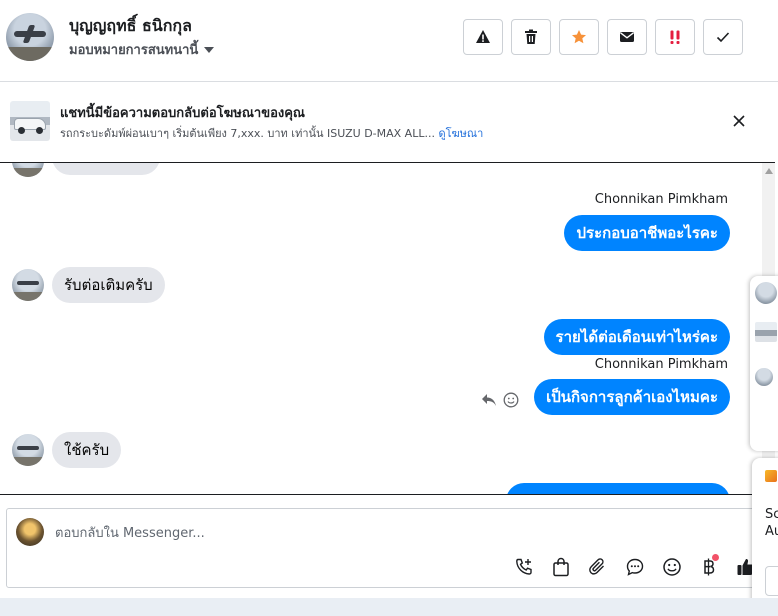 Image resolution: width=778 pixels, height=616 pixels. I want to click on outgoing-message: ประกอบอาชีพอะไรคะ, so click(647, 233).